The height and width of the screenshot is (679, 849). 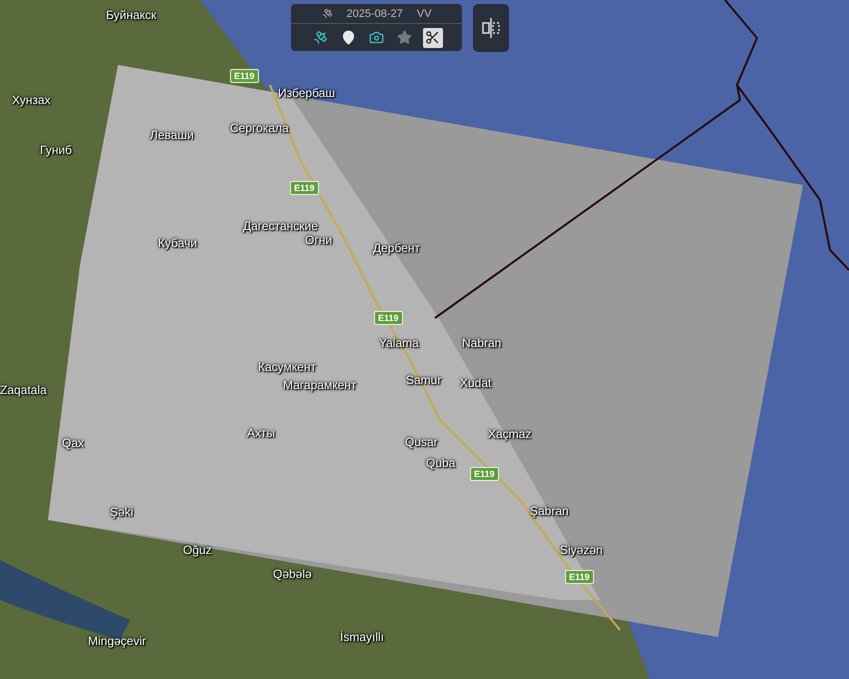 What do you see at coordinates (122, 512) in the screenshot?
I see `place-label: Şəki` at bounding box center [122, 512].